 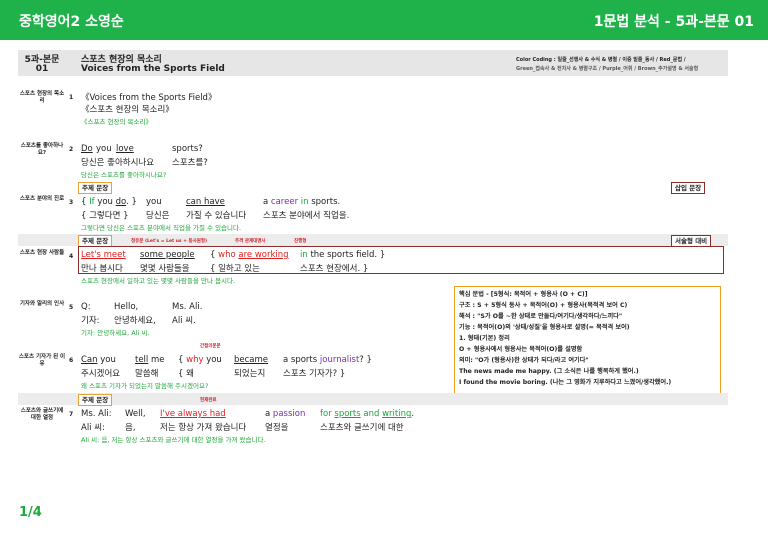 What do you see at coordinates (135, 321) in the screenshot?
I see `ko-chunk-5b: 안녕하세요,` at bounding box center [135, 321].